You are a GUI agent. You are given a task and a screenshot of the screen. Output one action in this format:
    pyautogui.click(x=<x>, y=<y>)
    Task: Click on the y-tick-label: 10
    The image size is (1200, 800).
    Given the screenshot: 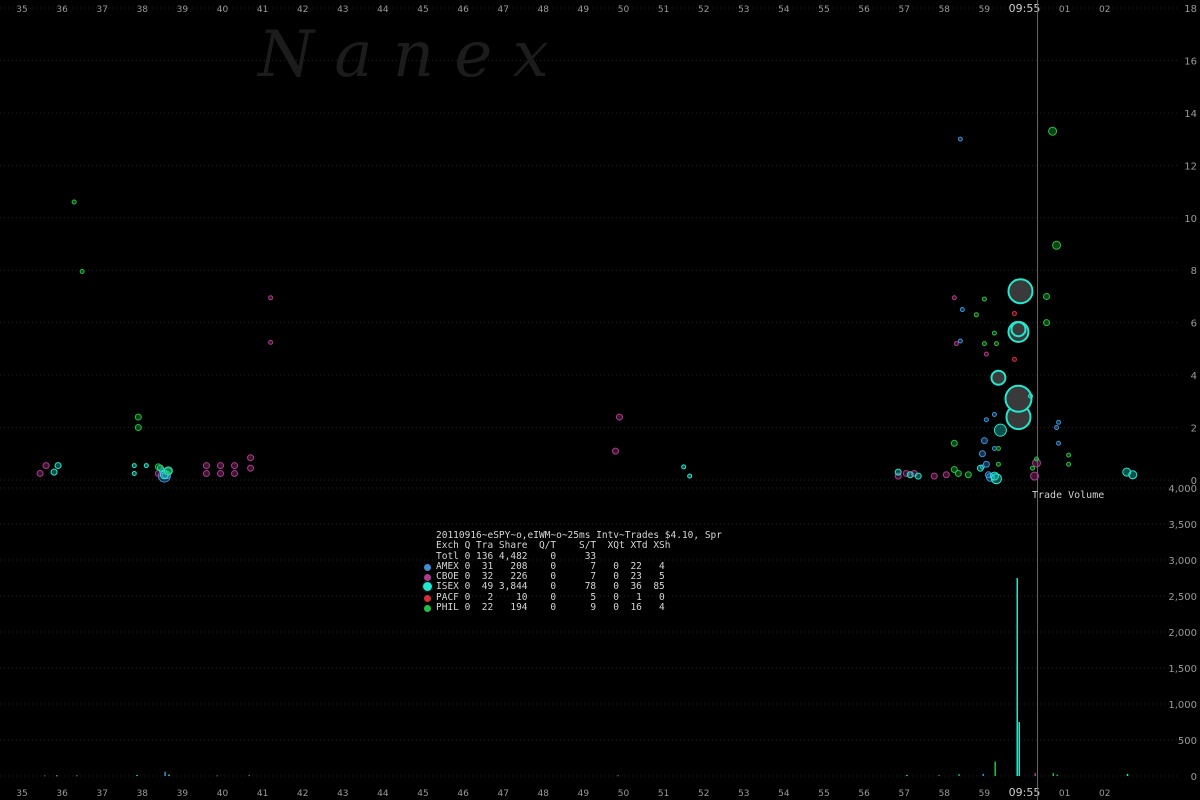 What is the action you would take?
    pyautogui.click(x=1190, y=219)
    